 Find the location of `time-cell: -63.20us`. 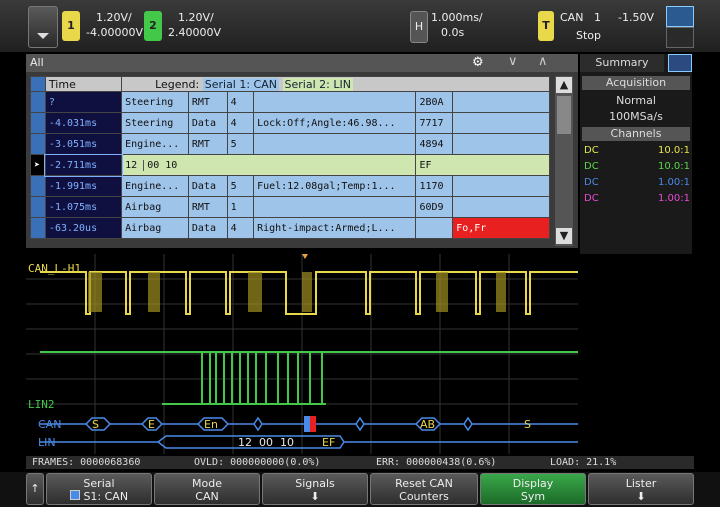

time-cell: -63.20us is located at coordinates (83, 228).